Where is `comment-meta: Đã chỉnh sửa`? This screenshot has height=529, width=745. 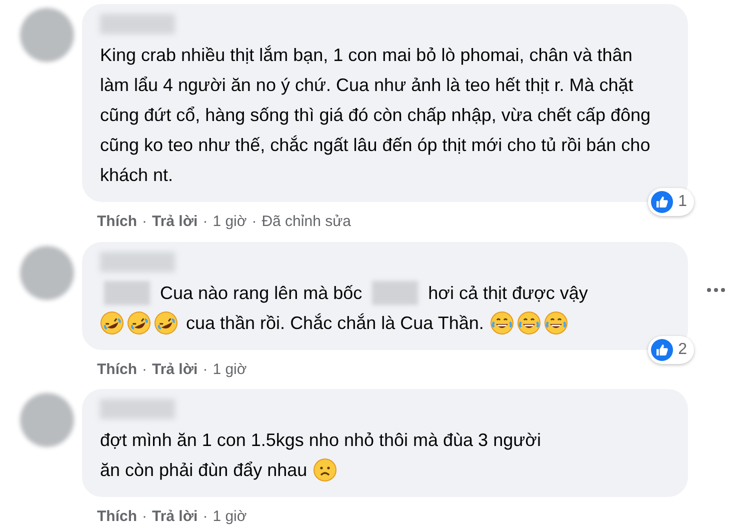 comment-meta: Đã chỉnh sửa is located at coordinates (306, 222).